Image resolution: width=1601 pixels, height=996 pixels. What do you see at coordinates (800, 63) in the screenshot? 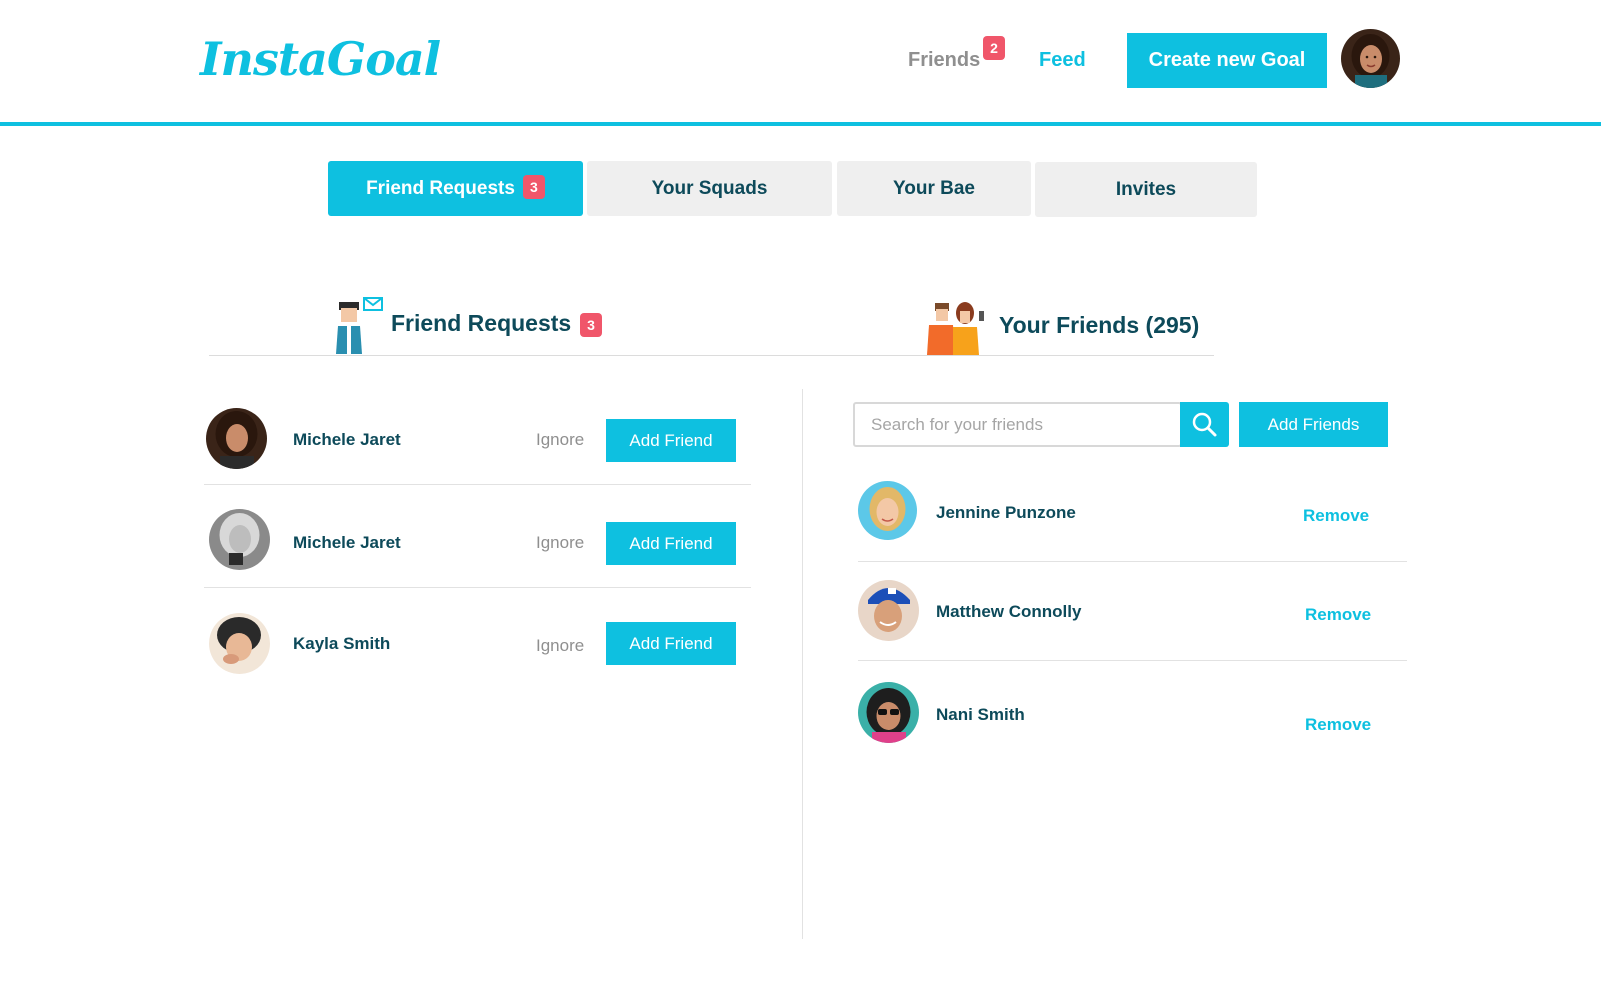
I see `top-header: InstaGoal Friends 2 Feed Create new Goal` at bounding box center [800, 63].